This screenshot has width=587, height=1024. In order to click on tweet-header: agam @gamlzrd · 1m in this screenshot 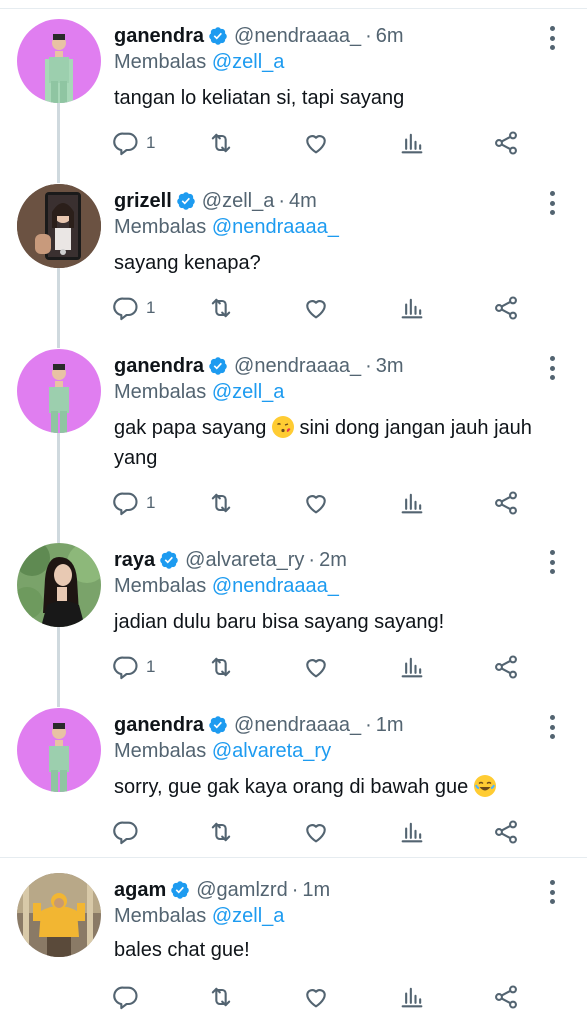, I will do `click(222, 890)`.